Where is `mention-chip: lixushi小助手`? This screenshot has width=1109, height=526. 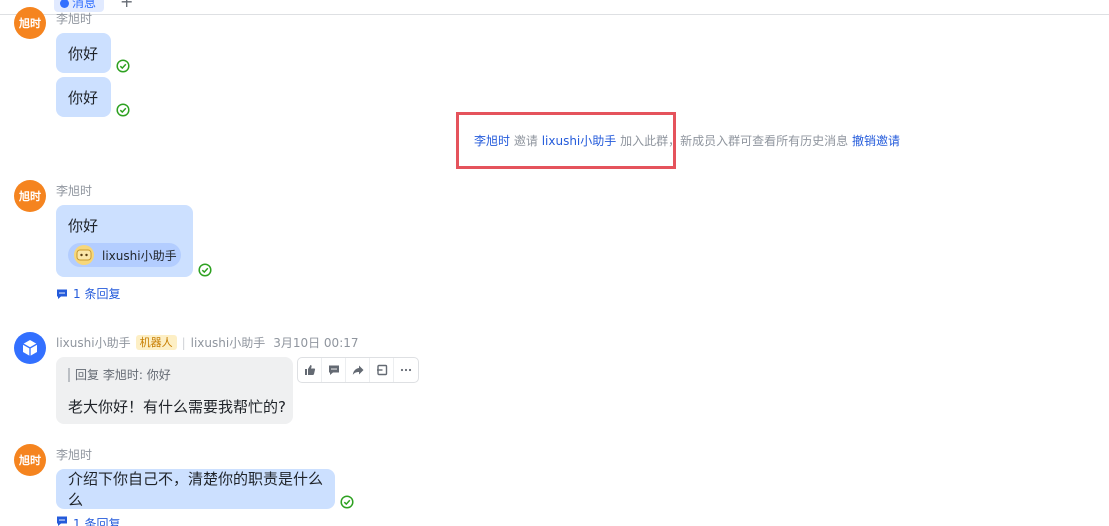
mention-chip: lixushi小助手 is located at coordinates (124, 255).